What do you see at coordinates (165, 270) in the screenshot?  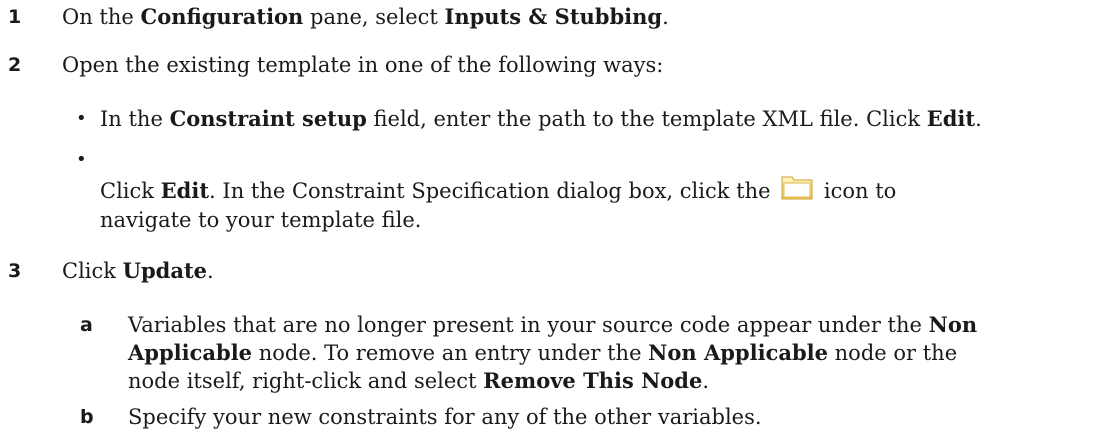 I see `update-label: Update` at bounding box center [165, 270].